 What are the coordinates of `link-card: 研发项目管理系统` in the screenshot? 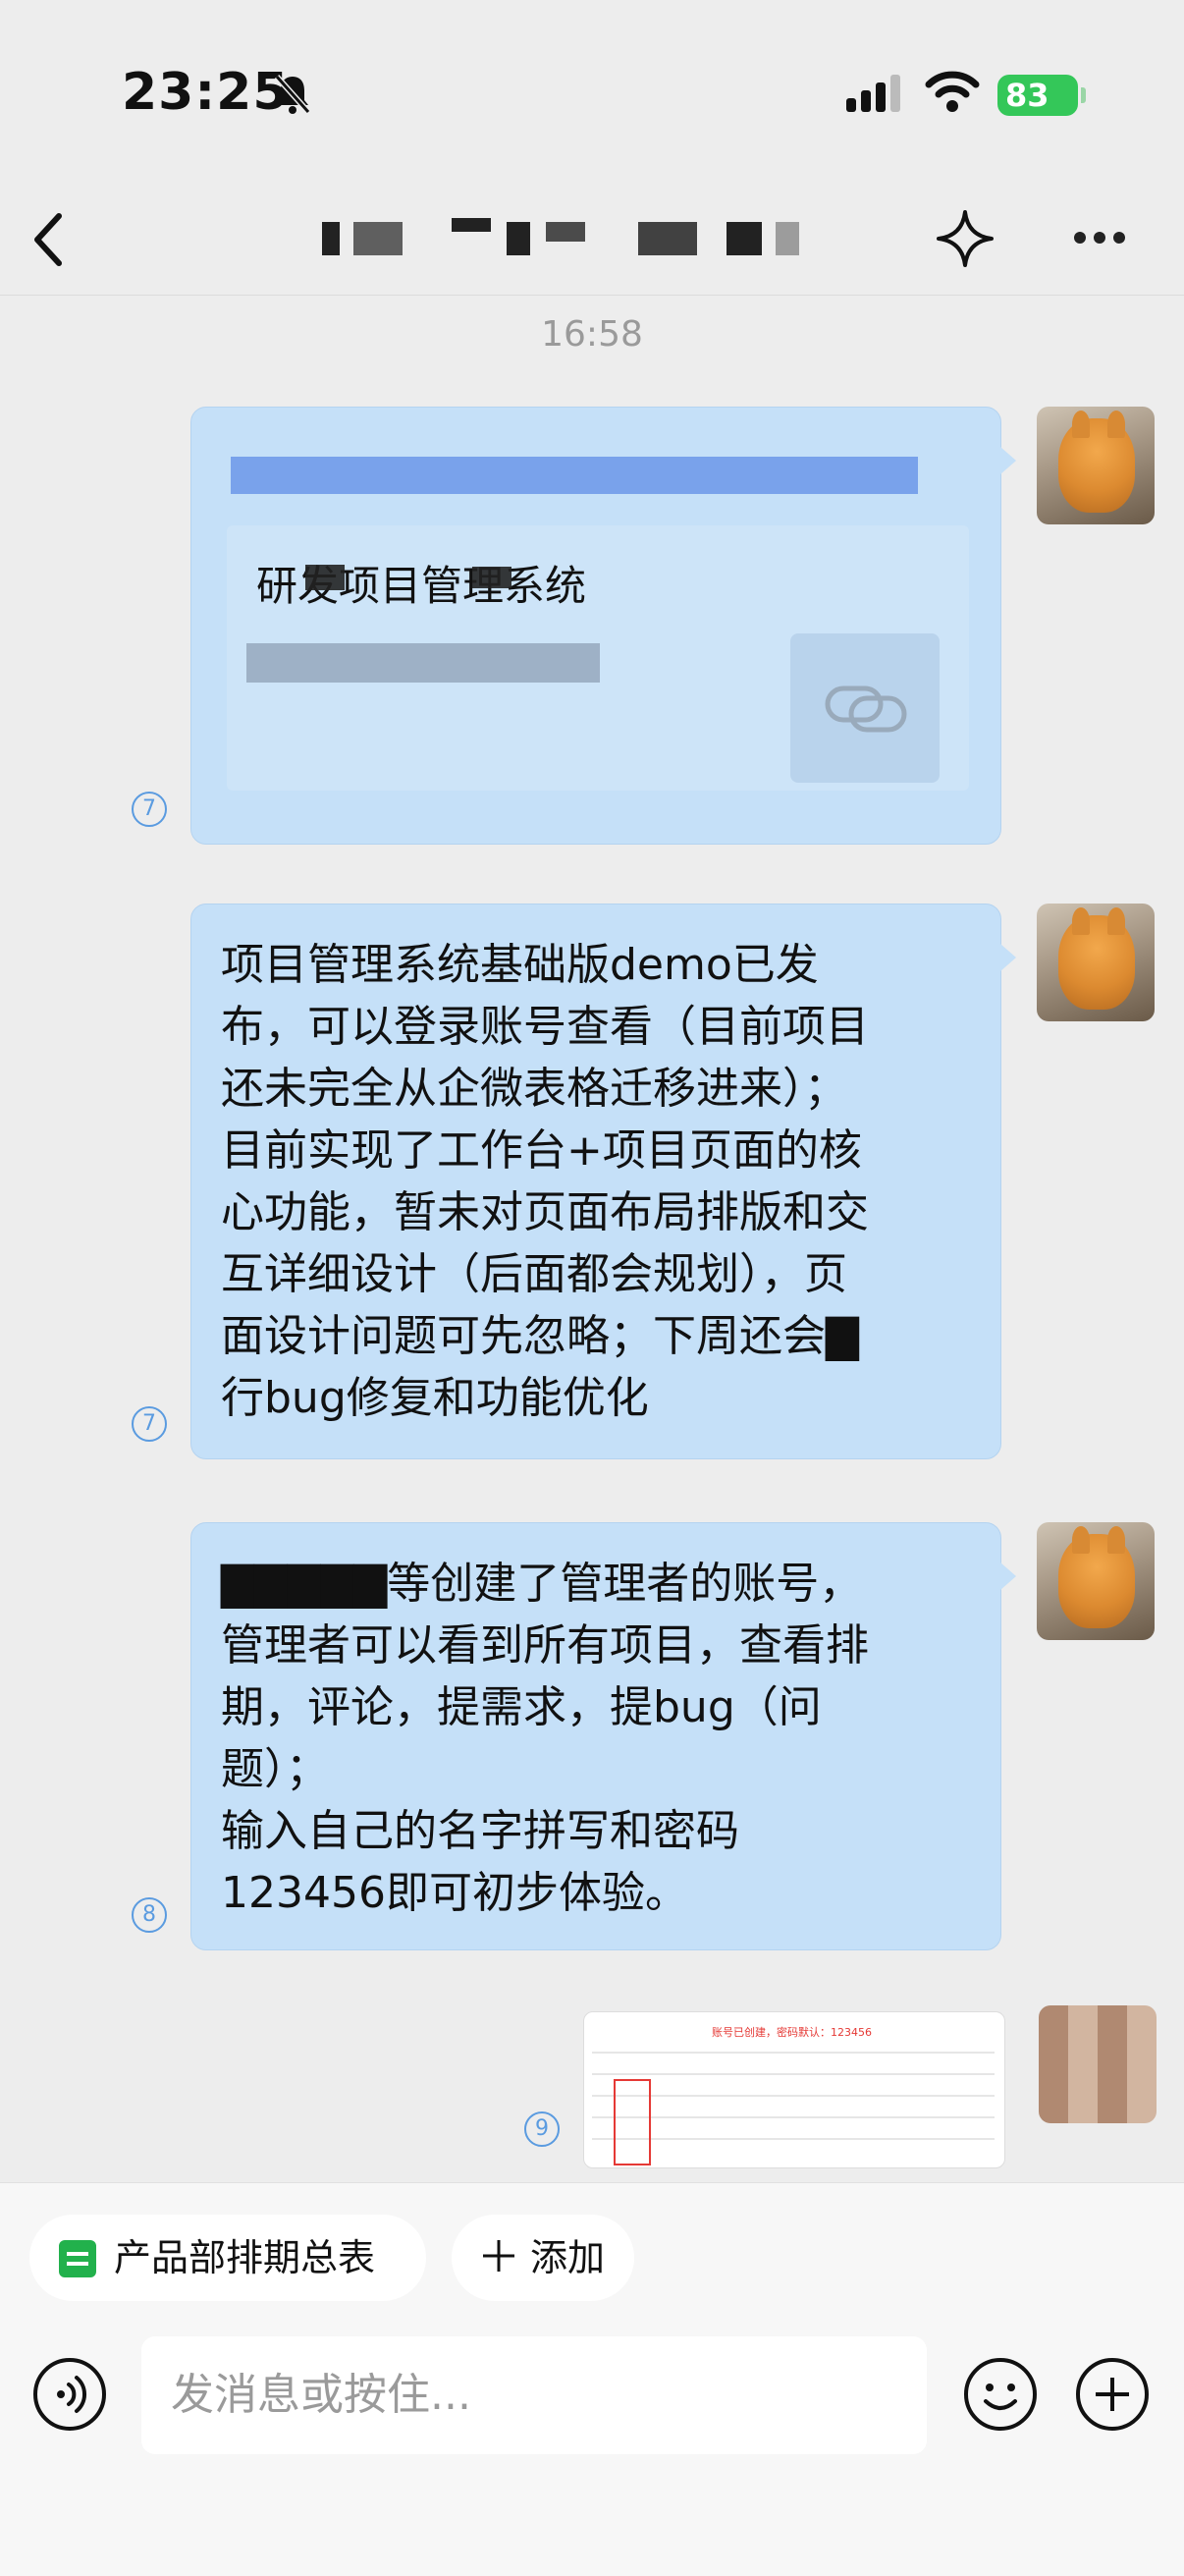 It's located at (598, 658).